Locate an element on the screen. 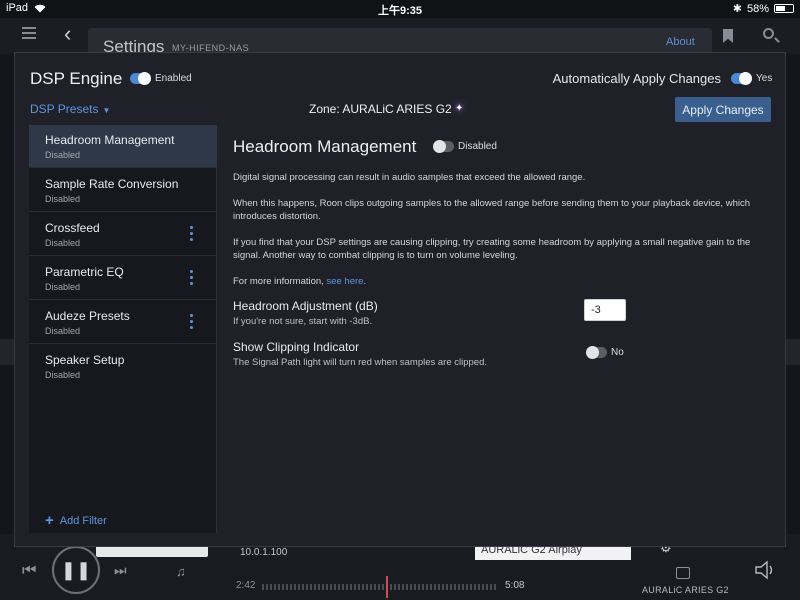 This screenshot has width=800, height=600. battery-percent: 58% is located at coordinates (757, 8).